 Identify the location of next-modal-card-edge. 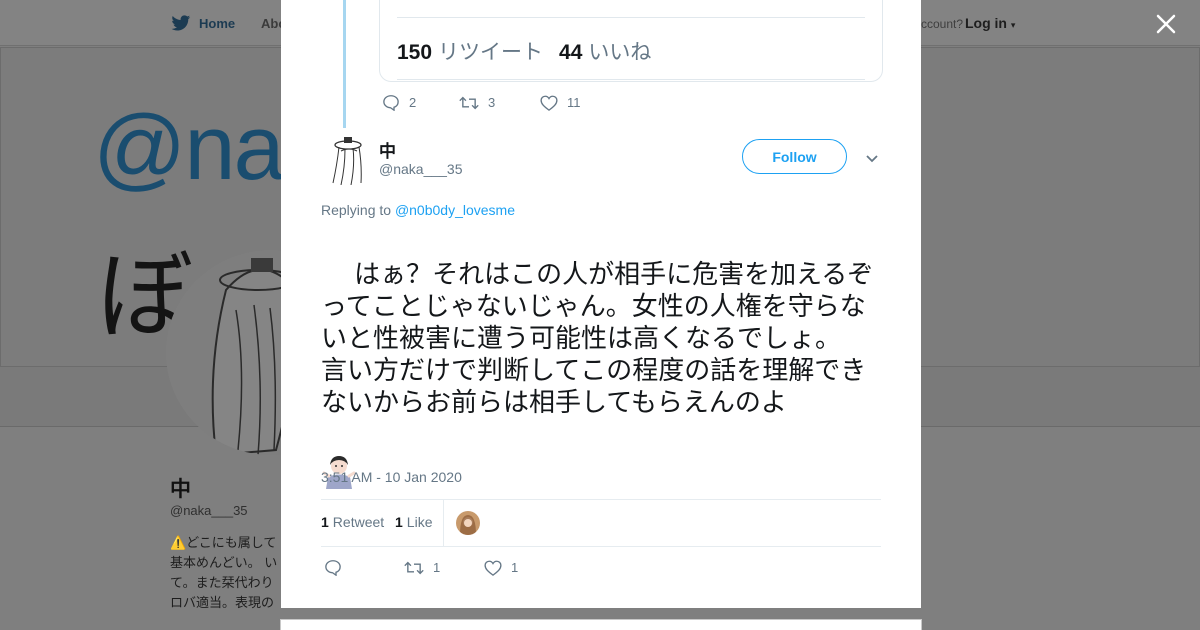
(601, 624).